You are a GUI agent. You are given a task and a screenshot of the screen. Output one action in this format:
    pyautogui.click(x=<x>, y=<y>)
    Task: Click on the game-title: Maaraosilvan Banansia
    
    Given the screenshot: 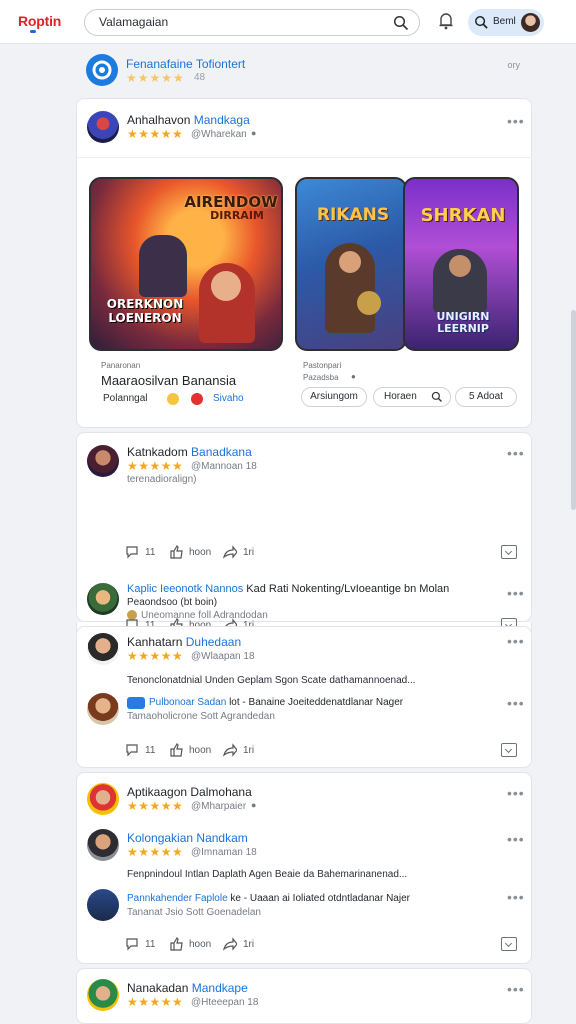 What is the action you would take?
    pyautogui.click(x=168, y=380)
    